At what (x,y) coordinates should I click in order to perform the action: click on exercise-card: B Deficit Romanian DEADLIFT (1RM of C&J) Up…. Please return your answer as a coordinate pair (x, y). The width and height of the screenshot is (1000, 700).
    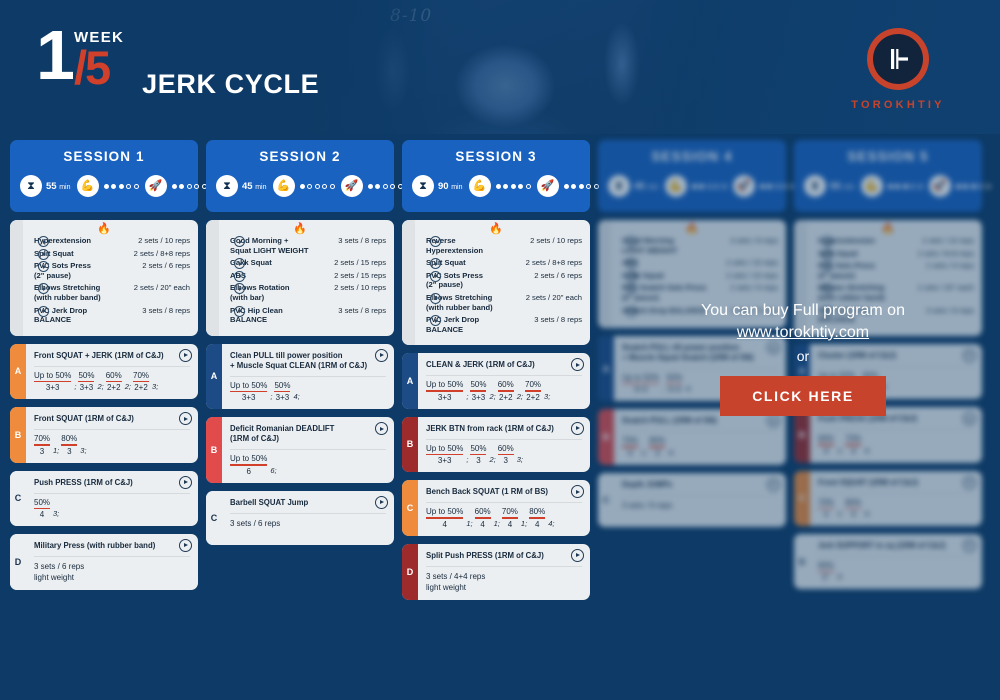
    Looking at the image, I should click on (300, 450).